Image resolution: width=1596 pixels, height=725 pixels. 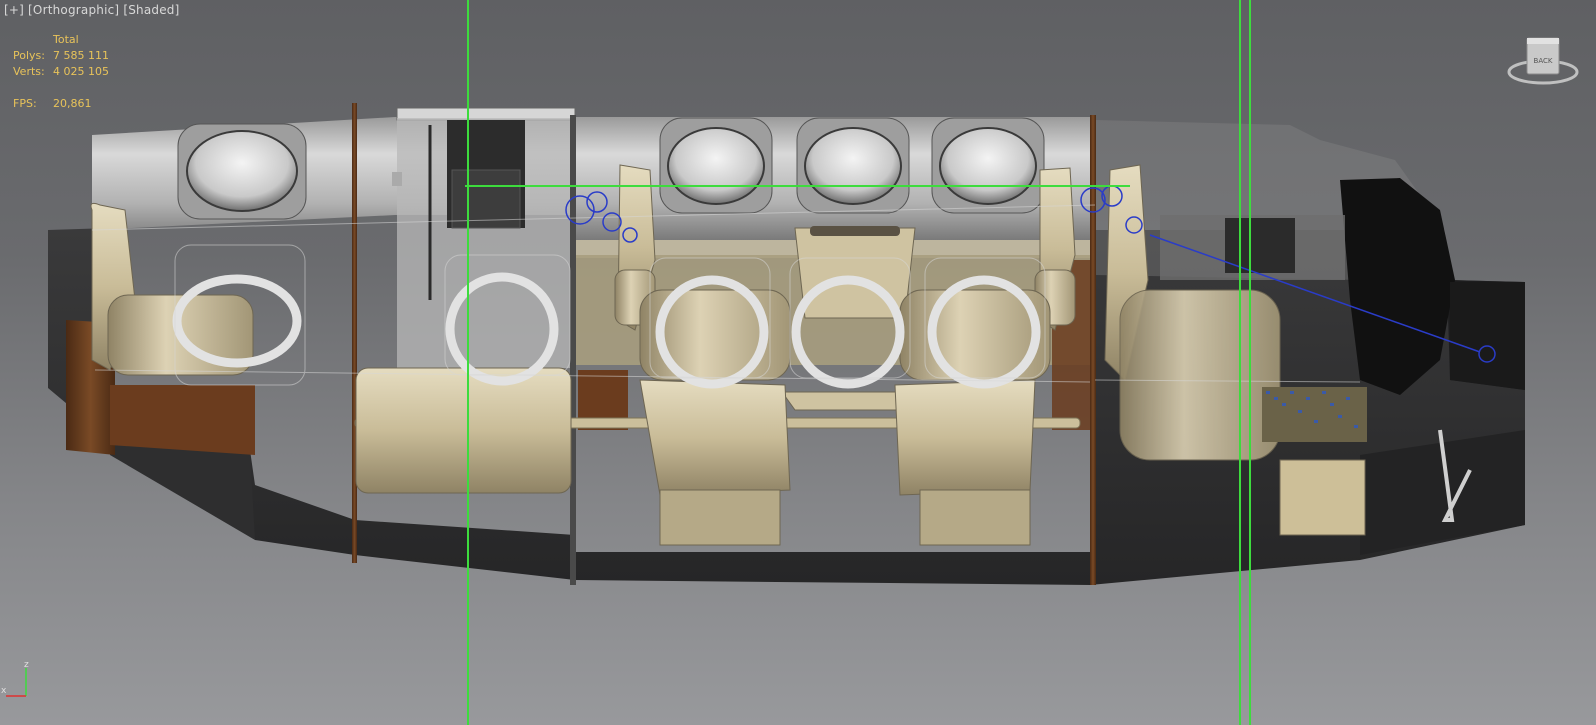 I want to click on polys-label: Polys:, so click(x=29, y=55).